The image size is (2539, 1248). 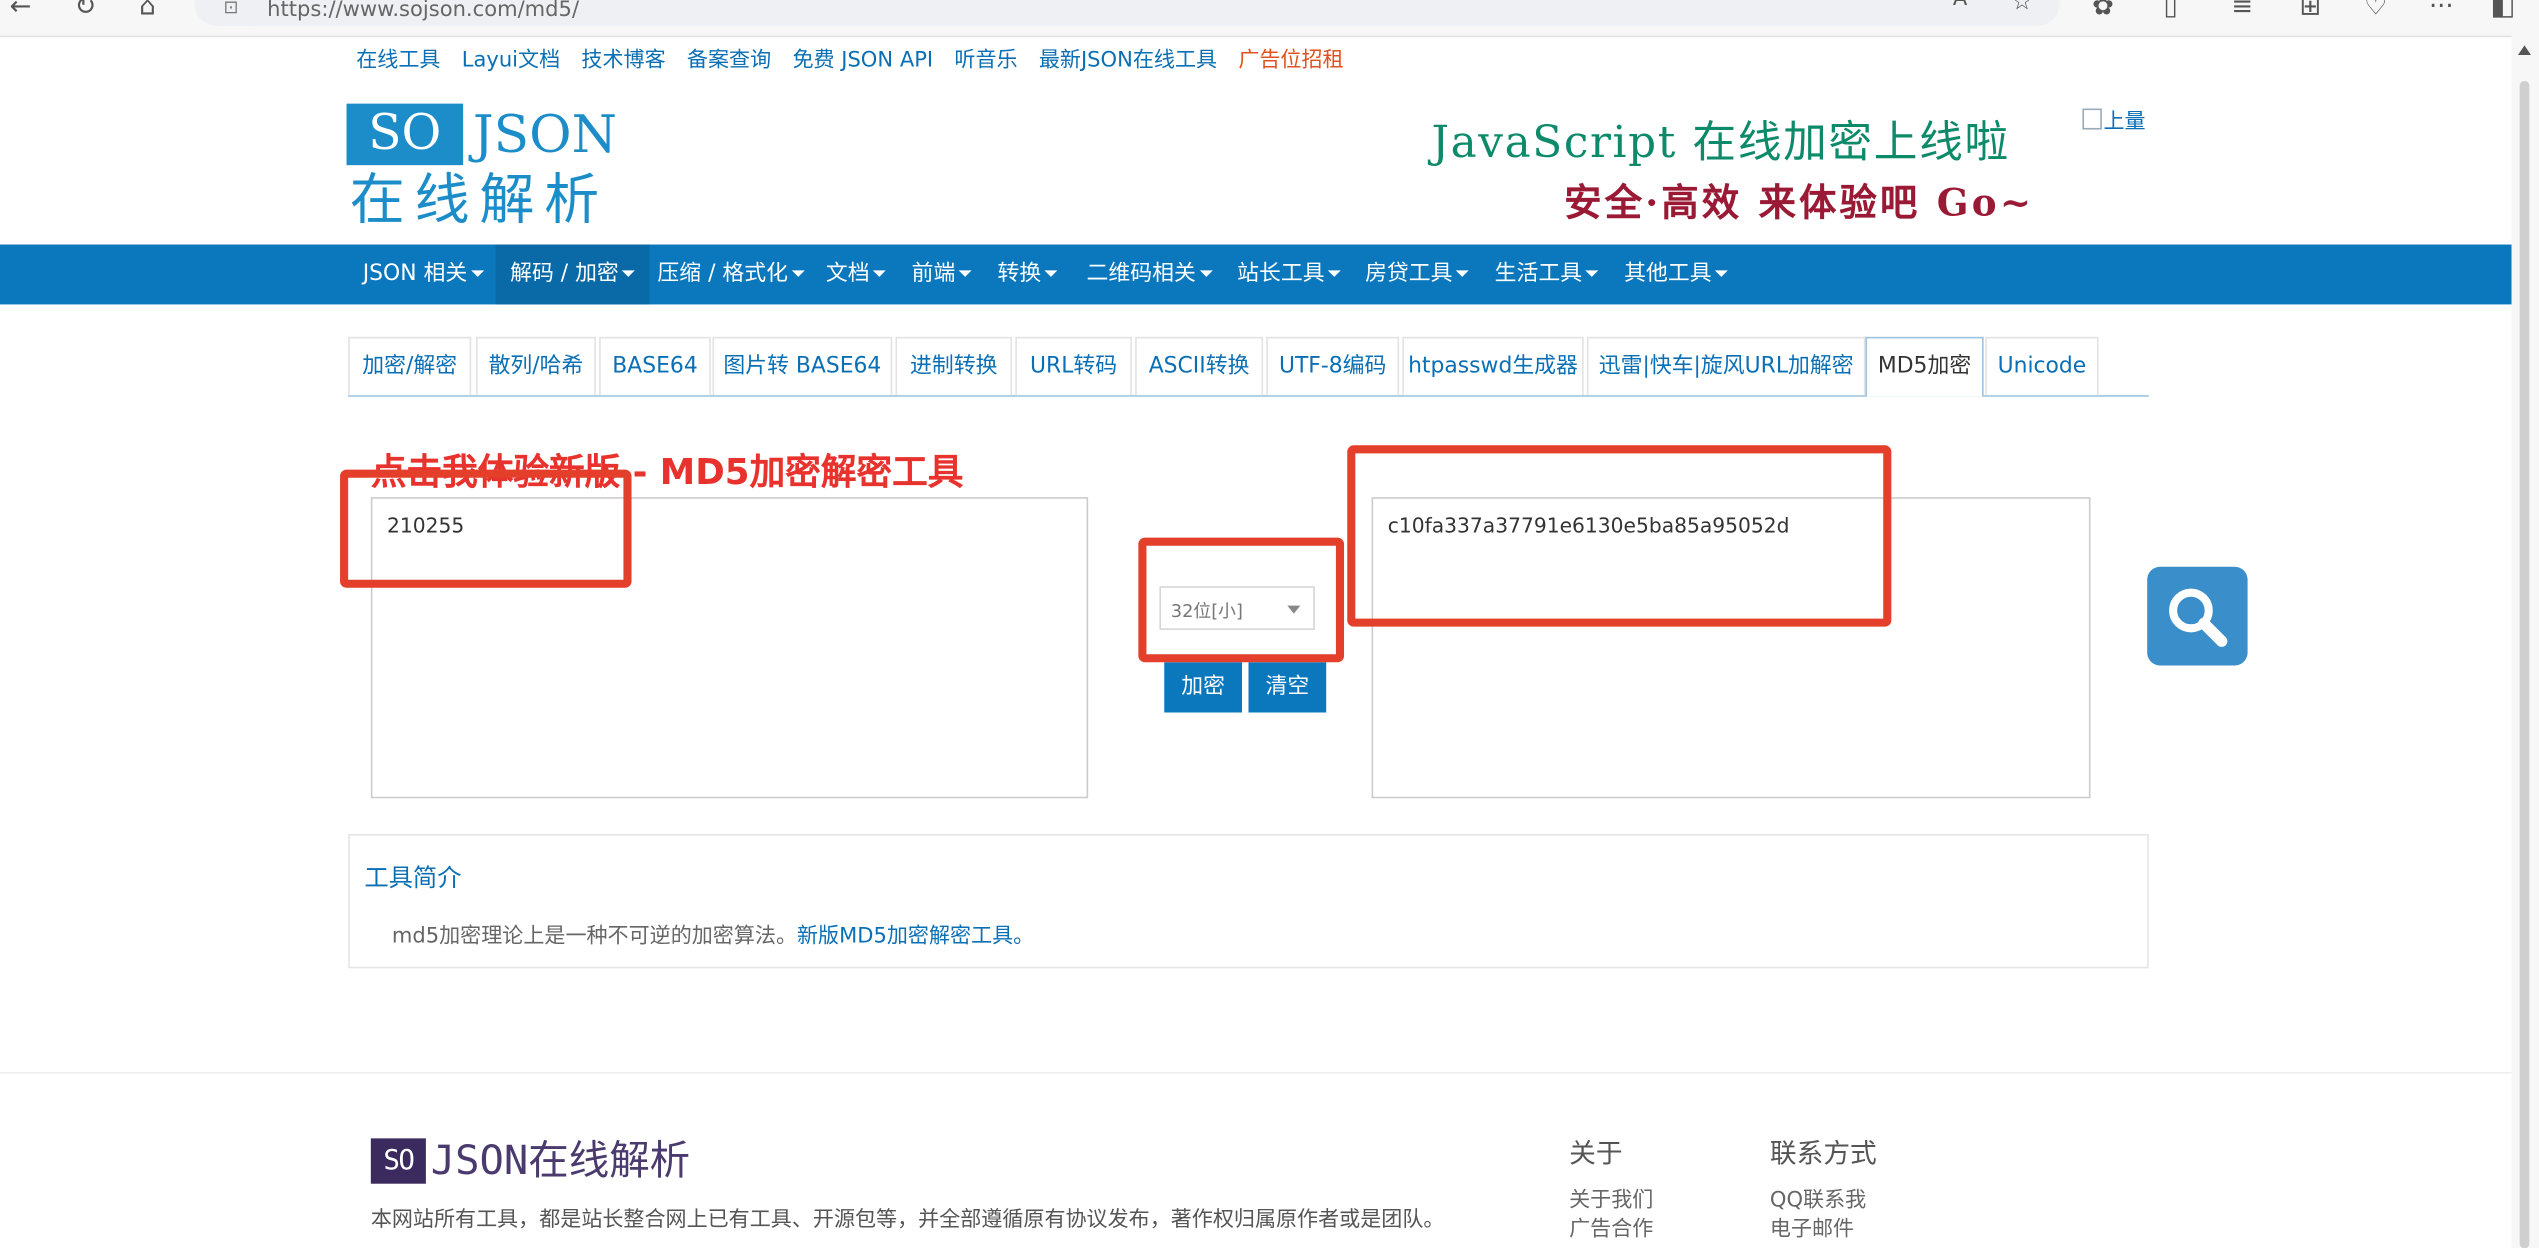 What do you see at coordinates (1818, 1197) in the screenshot?
I see `footer-link-qq: QQ联系我` at bounding box center [1818, 1197].